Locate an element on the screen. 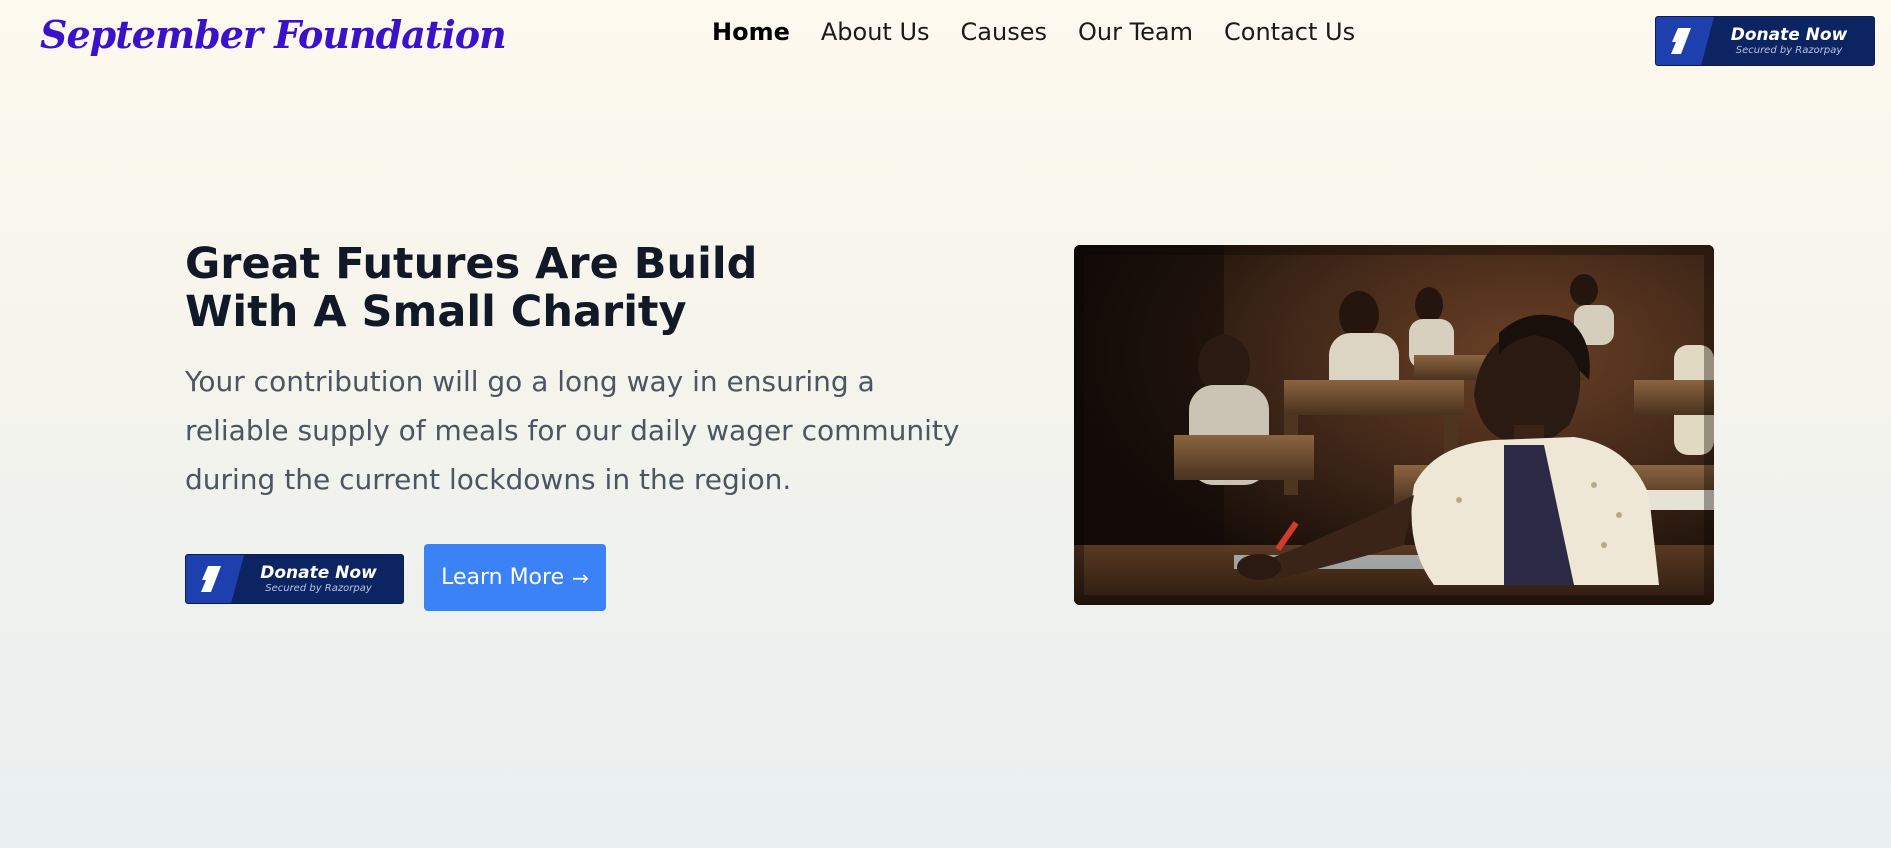 Image resolution: width=1891 pixels, height=848 pixels. hero-donate-button: Donate Now Secured by Razorpay is located at coordinates (294, 579).